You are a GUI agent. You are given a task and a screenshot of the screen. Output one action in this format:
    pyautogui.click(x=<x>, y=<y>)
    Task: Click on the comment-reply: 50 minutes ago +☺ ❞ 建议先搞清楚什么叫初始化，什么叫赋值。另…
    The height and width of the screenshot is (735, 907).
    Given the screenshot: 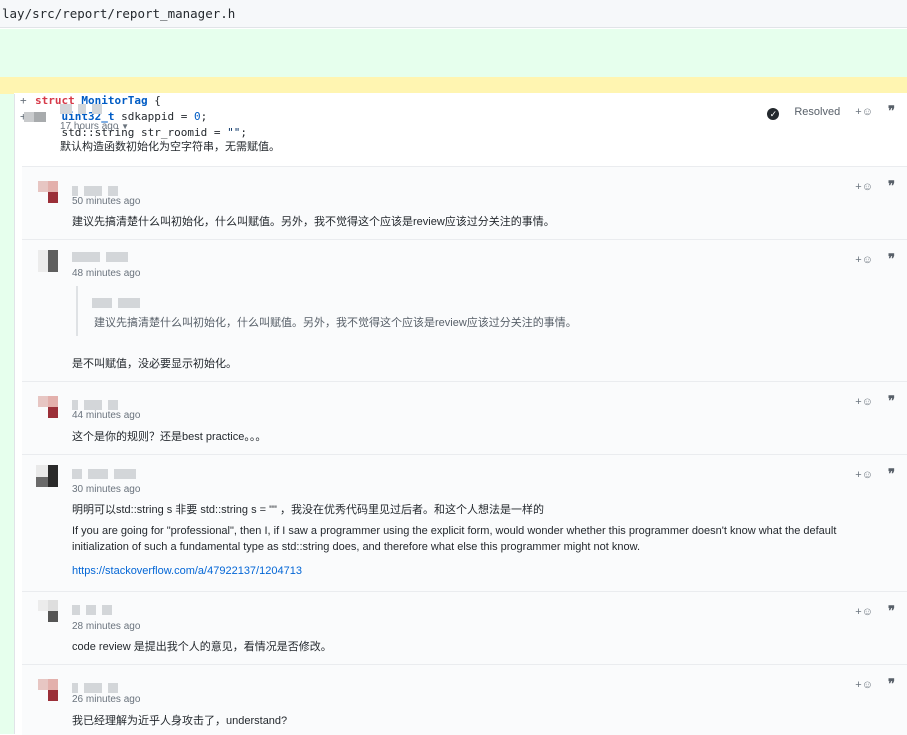 What is the action you would take?
    pyautogui.click(x=464, y=202)
    